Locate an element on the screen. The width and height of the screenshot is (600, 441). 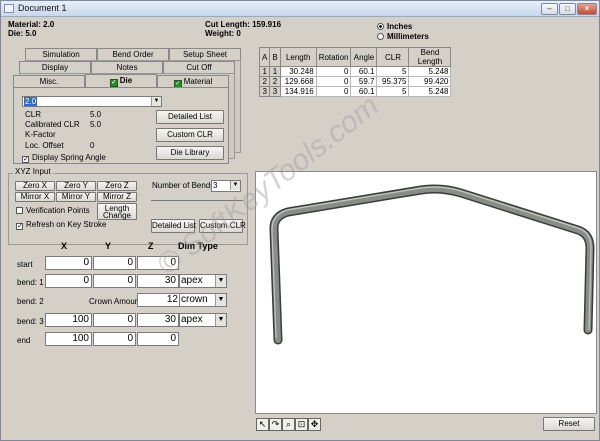
bend1-dim-type-select: apex ▼ is located at coordinates (203, 281).